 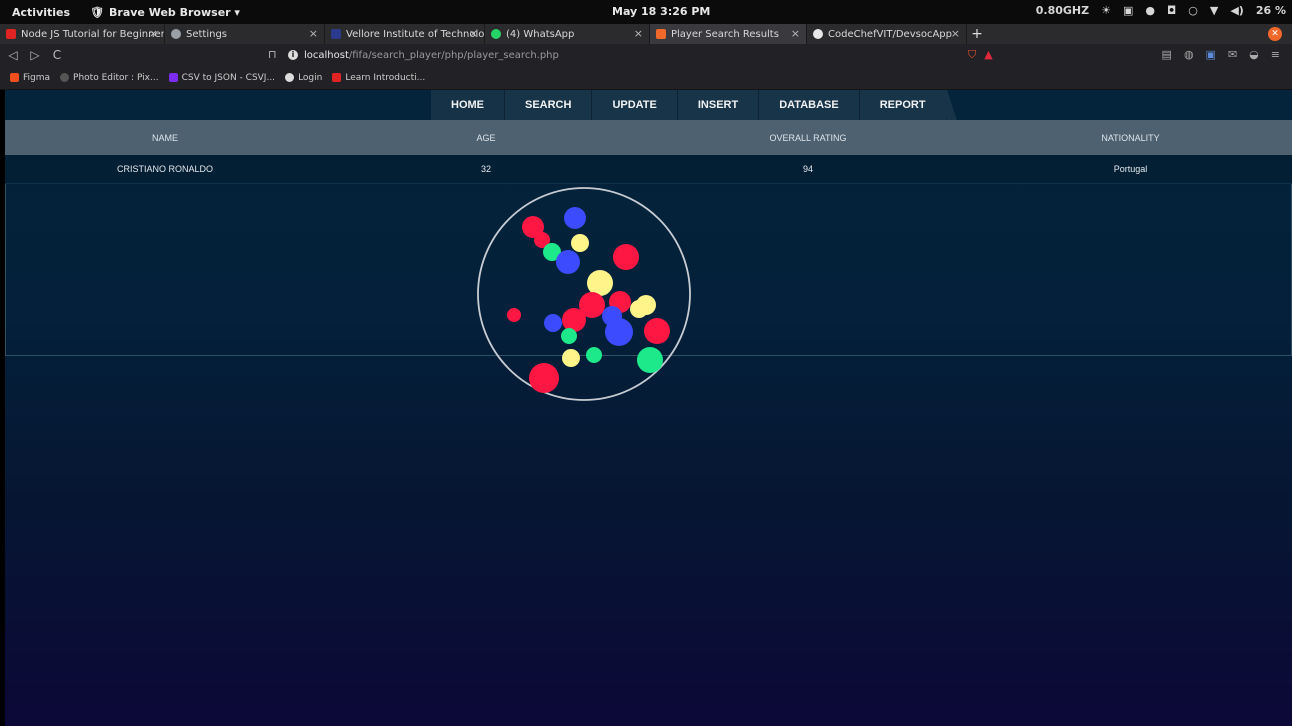 What do you see at coordinates (718, 105) in the screenshot?
I see `nav-insert: INSERT` at bounding box center [718, 105].